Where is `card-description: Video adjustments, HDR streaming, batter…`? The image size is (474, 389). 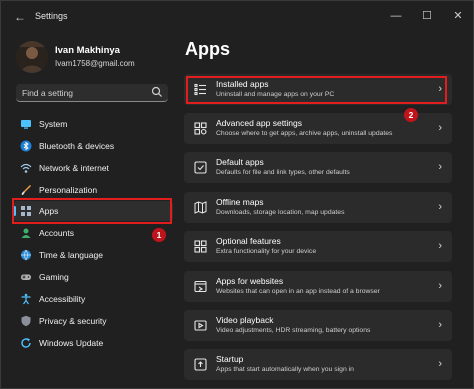 card-description: Video adjustments, HDR streaming, batter… is located at coordinates (293, 330).